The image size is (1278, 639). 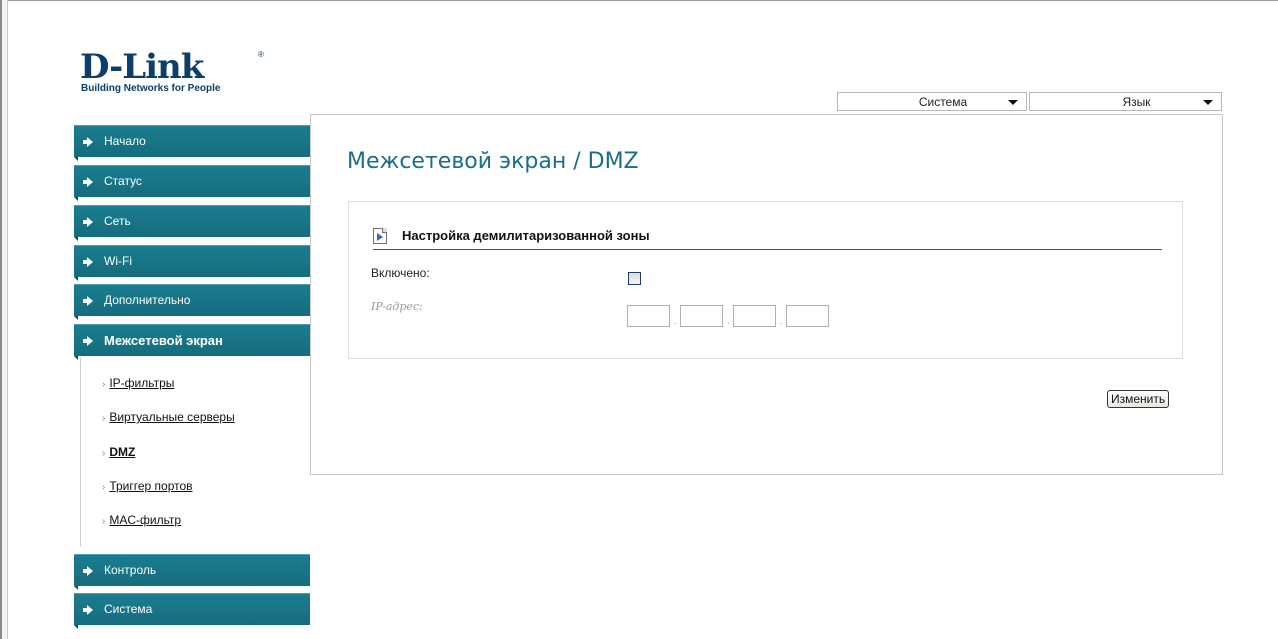 I want to click on system-dropdown-value: Система, so click(x=943, y=101).